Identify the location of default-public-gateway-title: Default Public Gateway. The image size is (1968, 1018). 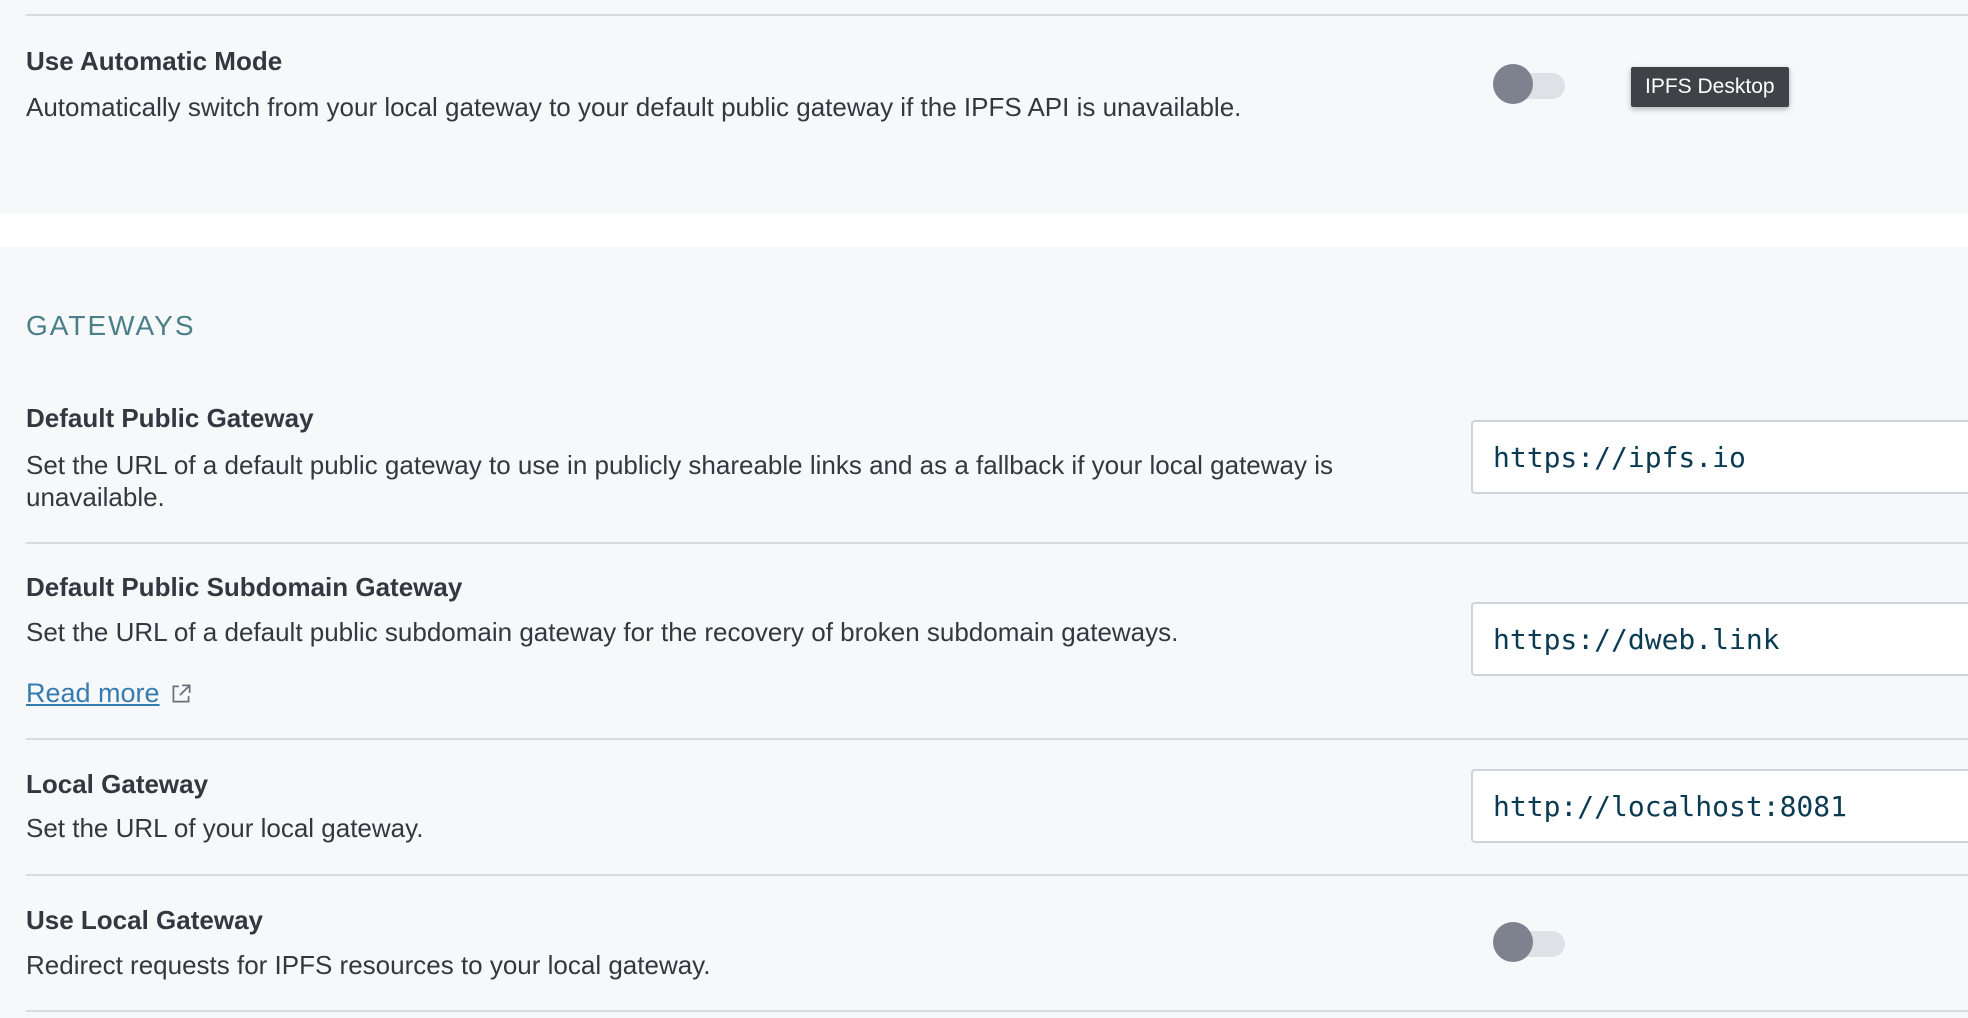
(170, 418).